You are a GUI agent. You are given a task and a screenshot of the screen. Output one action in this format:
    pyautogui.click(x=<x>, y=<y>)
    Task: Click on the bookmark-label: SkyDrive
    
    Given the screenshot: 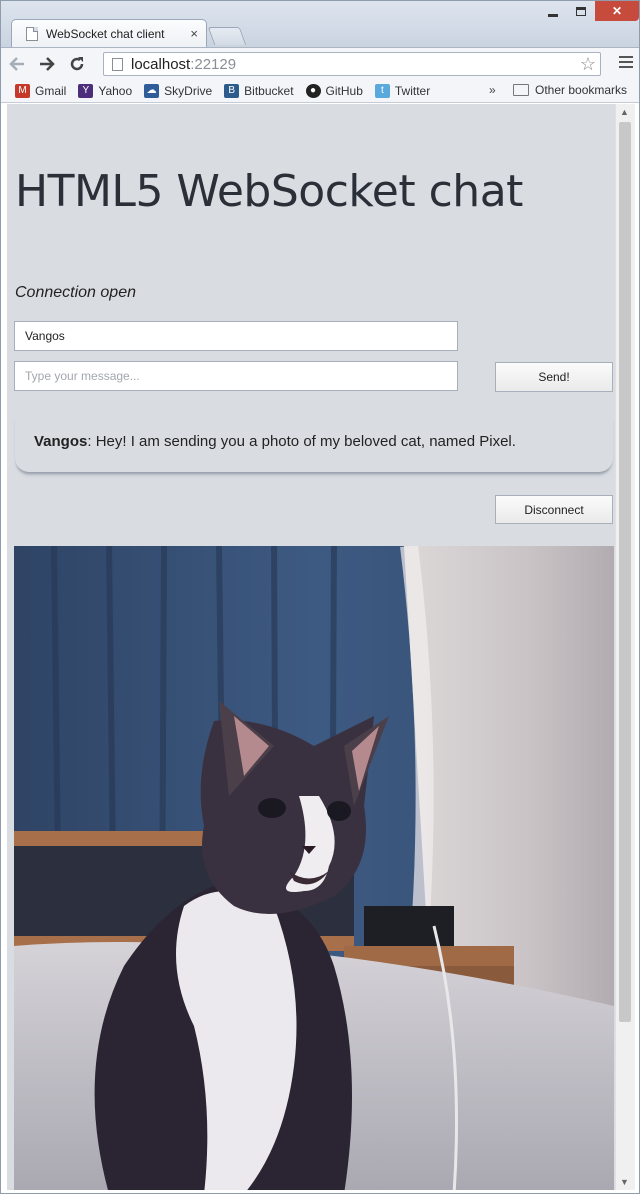 What is the action you would take?
    pyautogui.click(x=188, y=90)
    